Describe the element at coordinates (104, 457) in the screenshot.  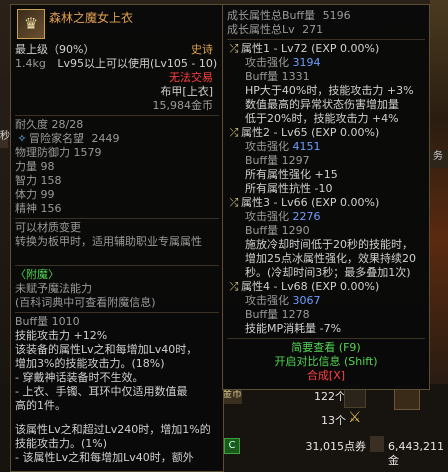
I see `effect-line: - 该属性Lv之和每增加Lv40时，额外` at that location.